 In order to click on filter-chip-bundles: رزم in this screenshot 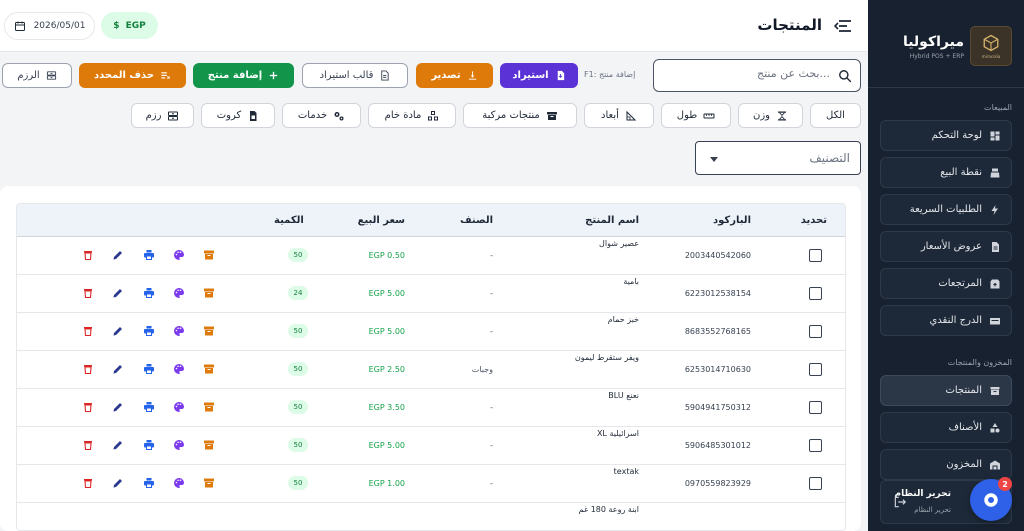, I will do `click(162, 115)`.